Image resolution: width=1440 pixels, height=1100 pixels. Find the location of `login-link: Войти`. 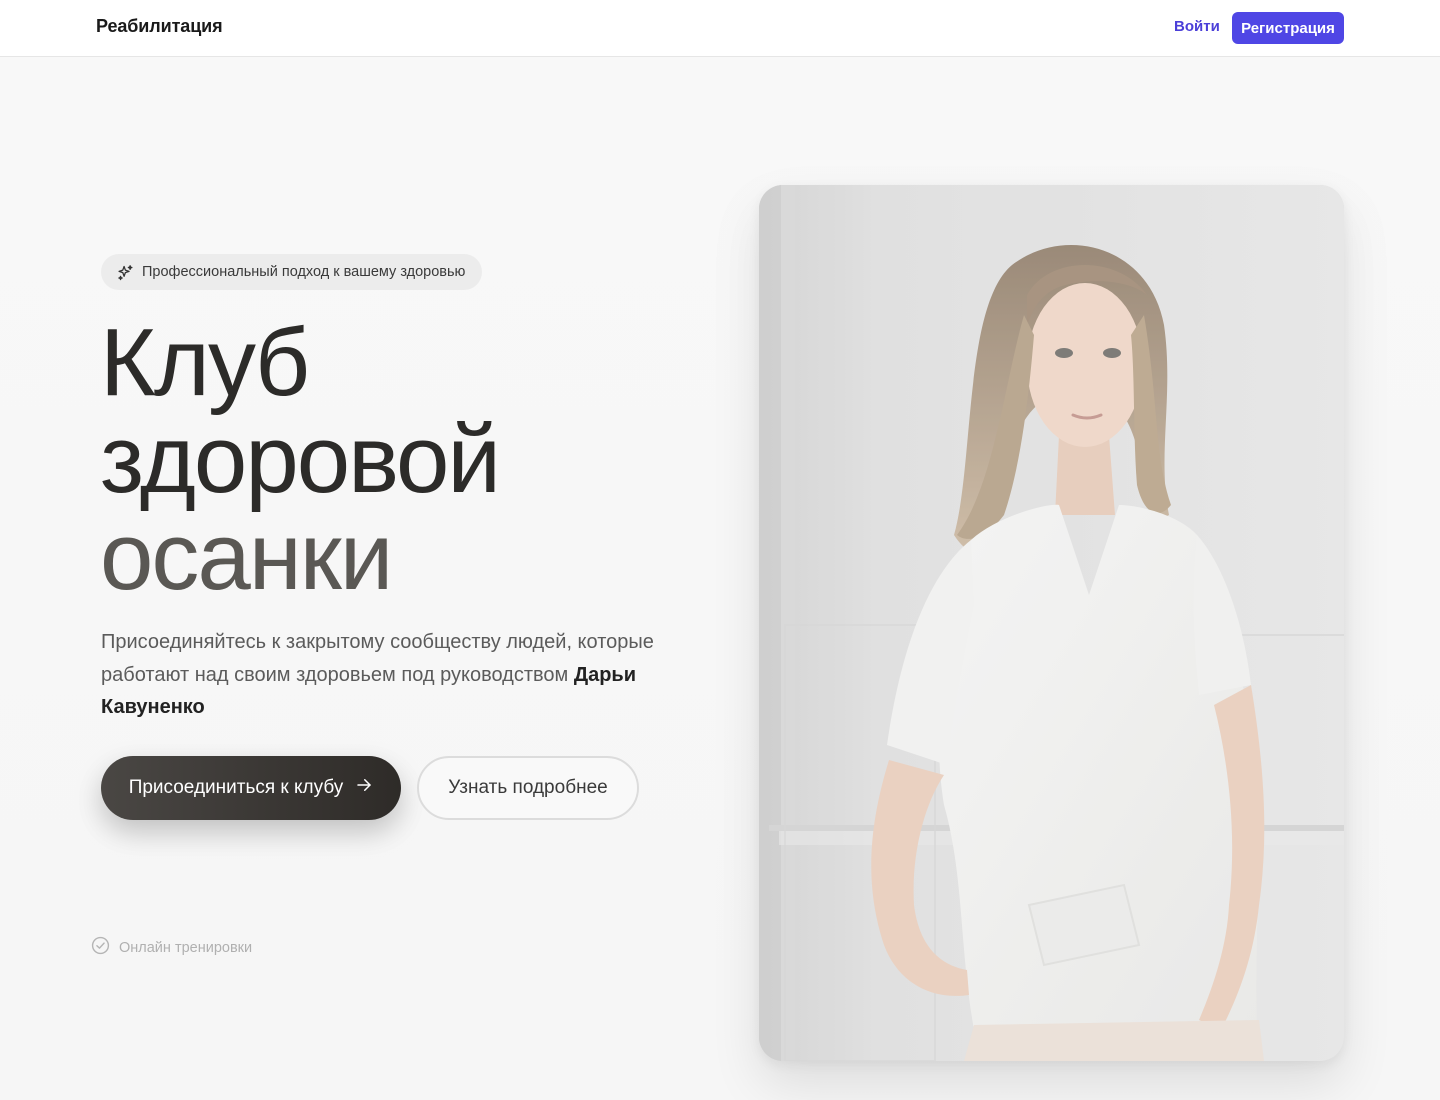

login-link: Войти is located at coordinates (1197, 26).